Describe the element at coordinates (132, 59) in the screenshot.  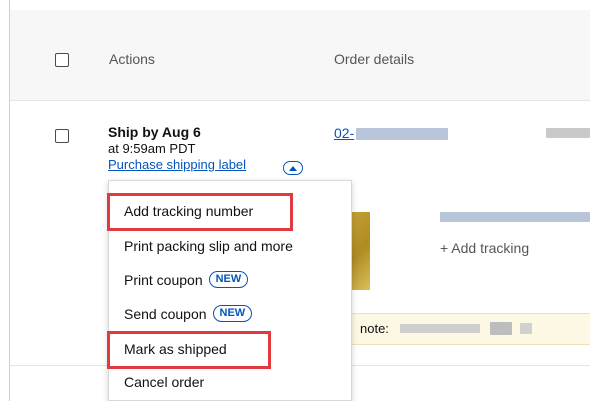
I see `actions-column-header: Actions` at that location.